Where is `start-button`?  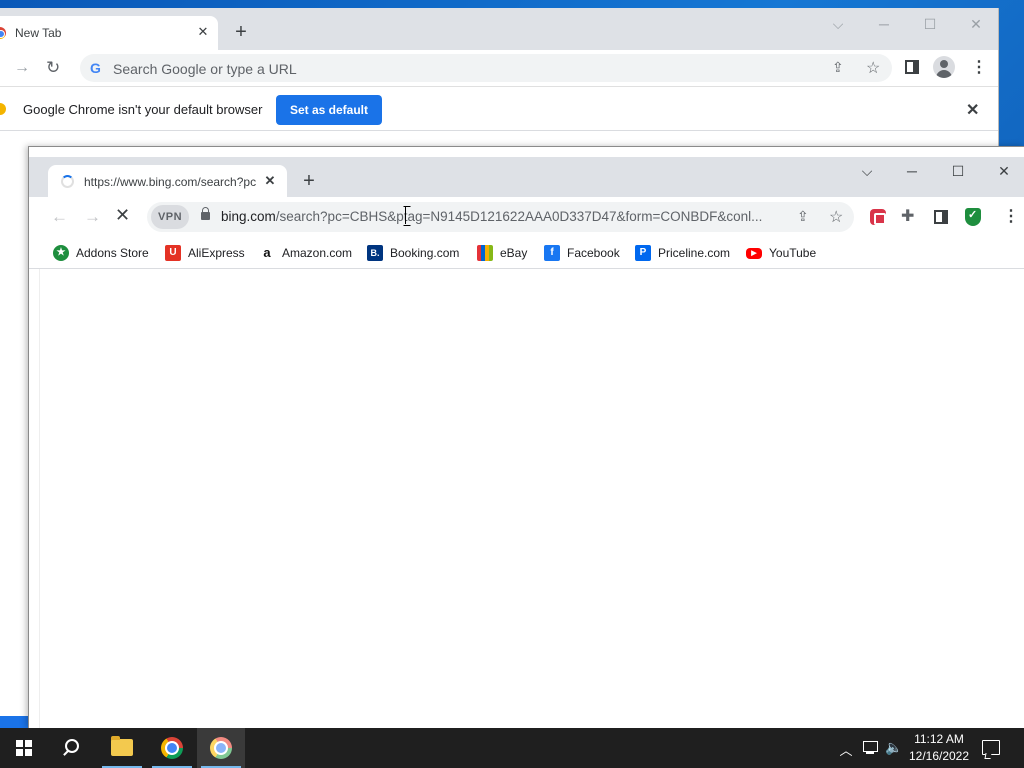
start-button is located at coordinates (24, 748).